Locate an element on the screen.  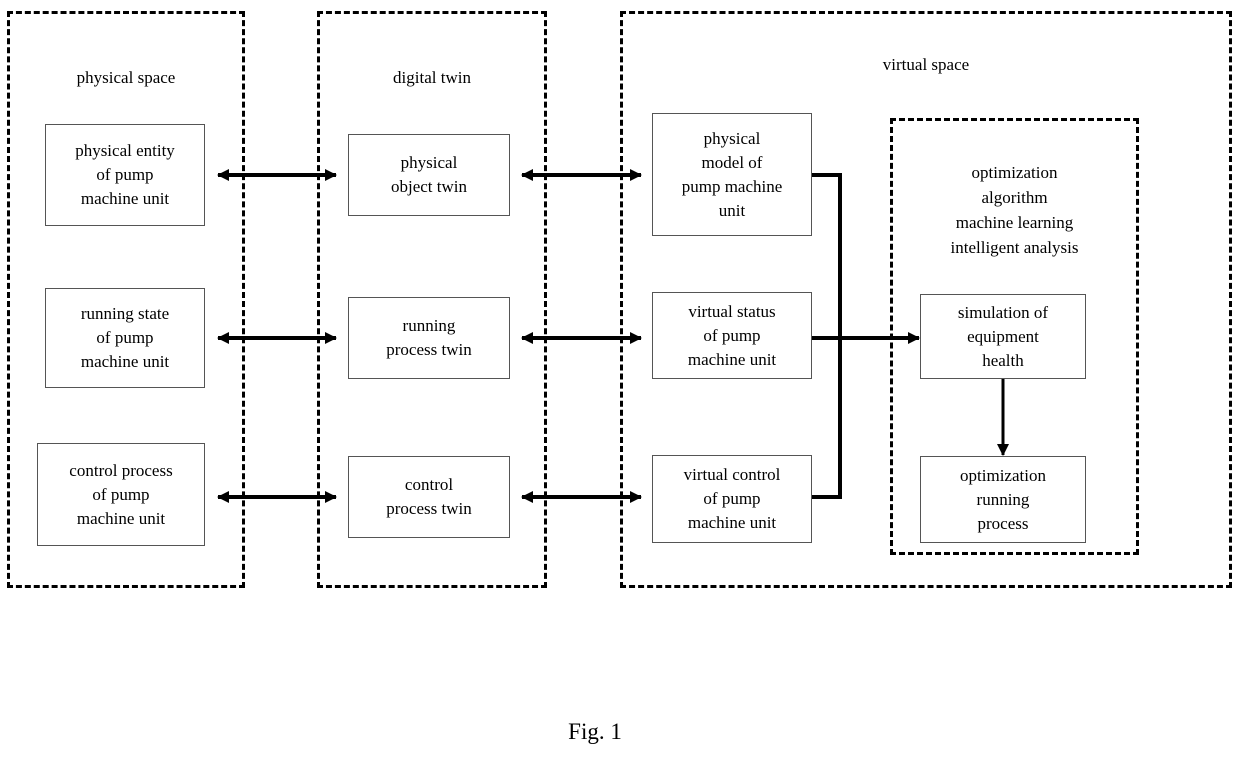
node-simulation-equipment-health-label: simulation of equipment health is located at coordinates (1003, 336).